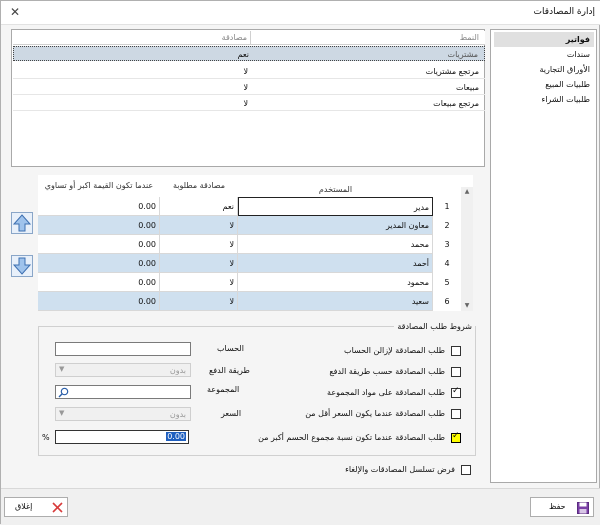 The height and width of the screenshot is (525, 600). I want to click on row-user: مدير, so click(335, 206).